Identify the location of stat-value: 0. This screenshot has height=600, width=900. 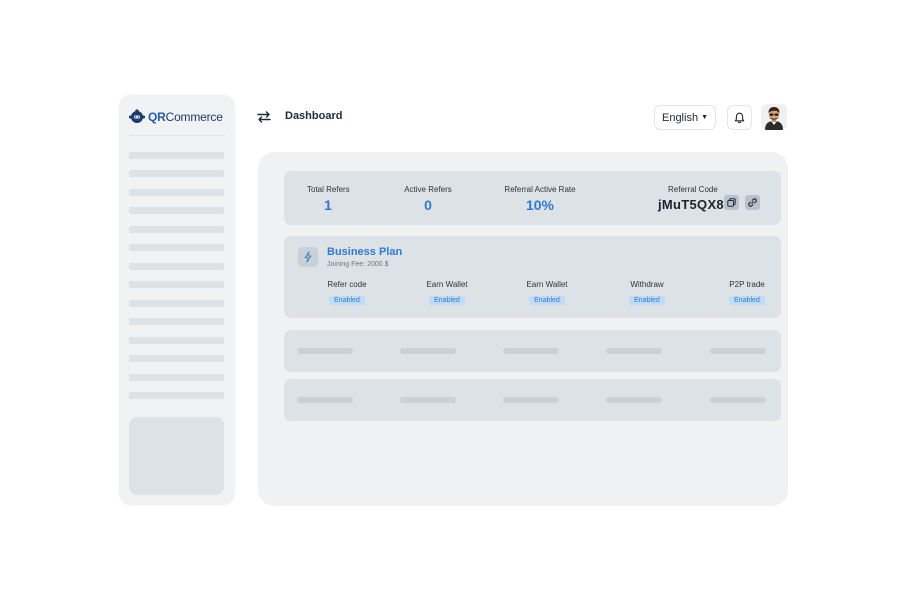
(428, 205).